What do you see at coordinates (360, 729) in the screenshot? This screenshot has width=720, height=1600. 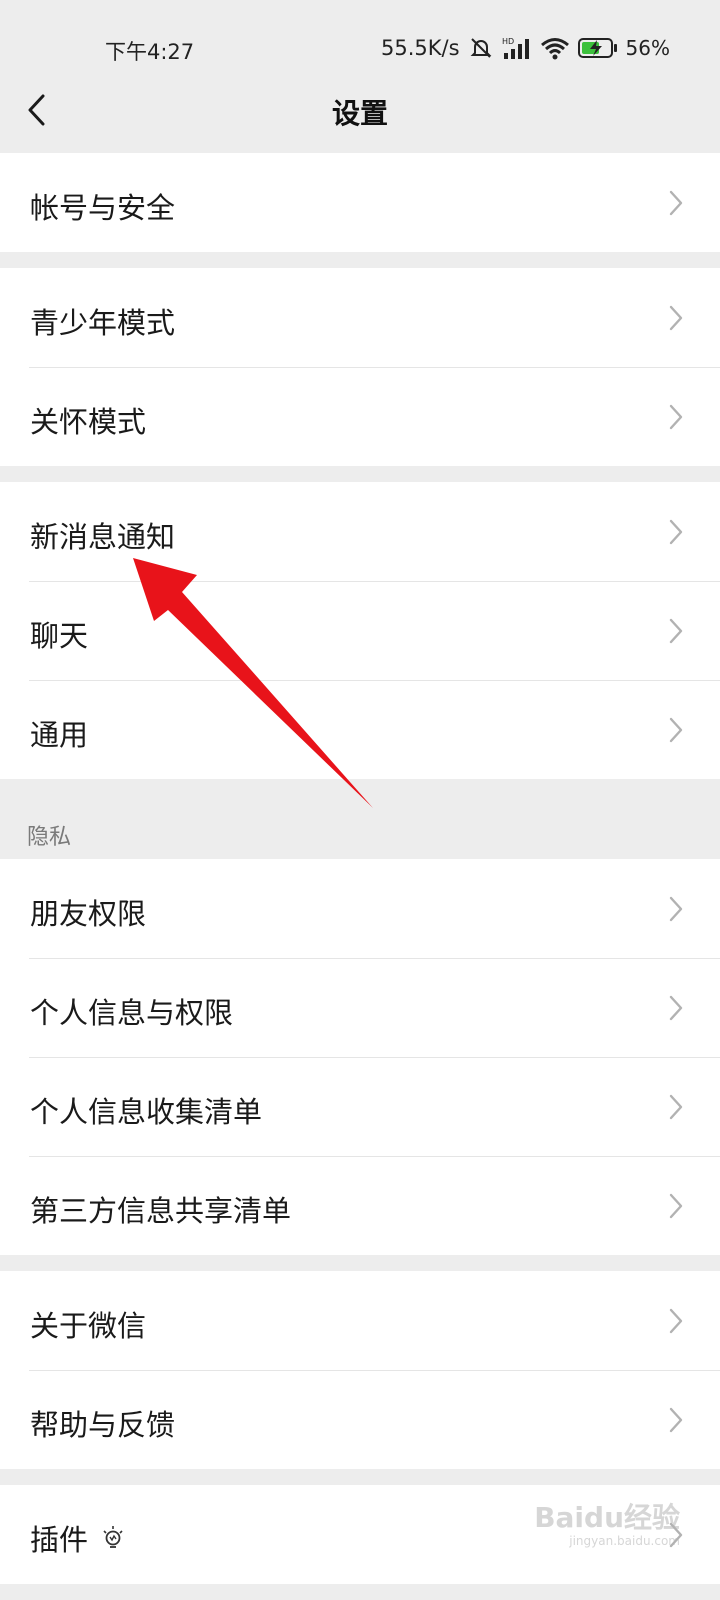 I see `settings-item-general: 通用` at bounding box center [360, 729].